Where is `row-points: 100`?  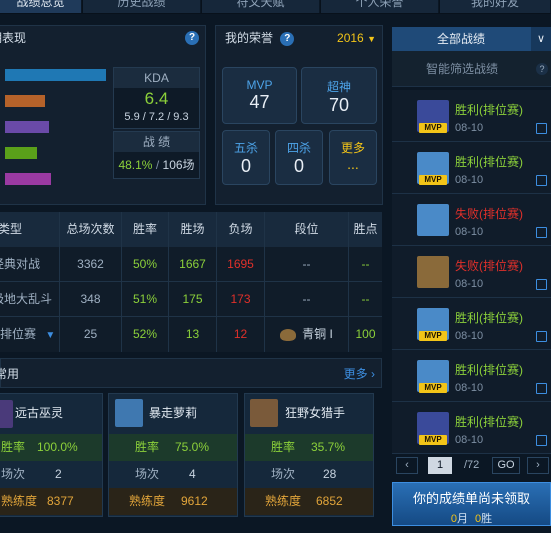
row-points: 100 is located at coordinates (365, 334).